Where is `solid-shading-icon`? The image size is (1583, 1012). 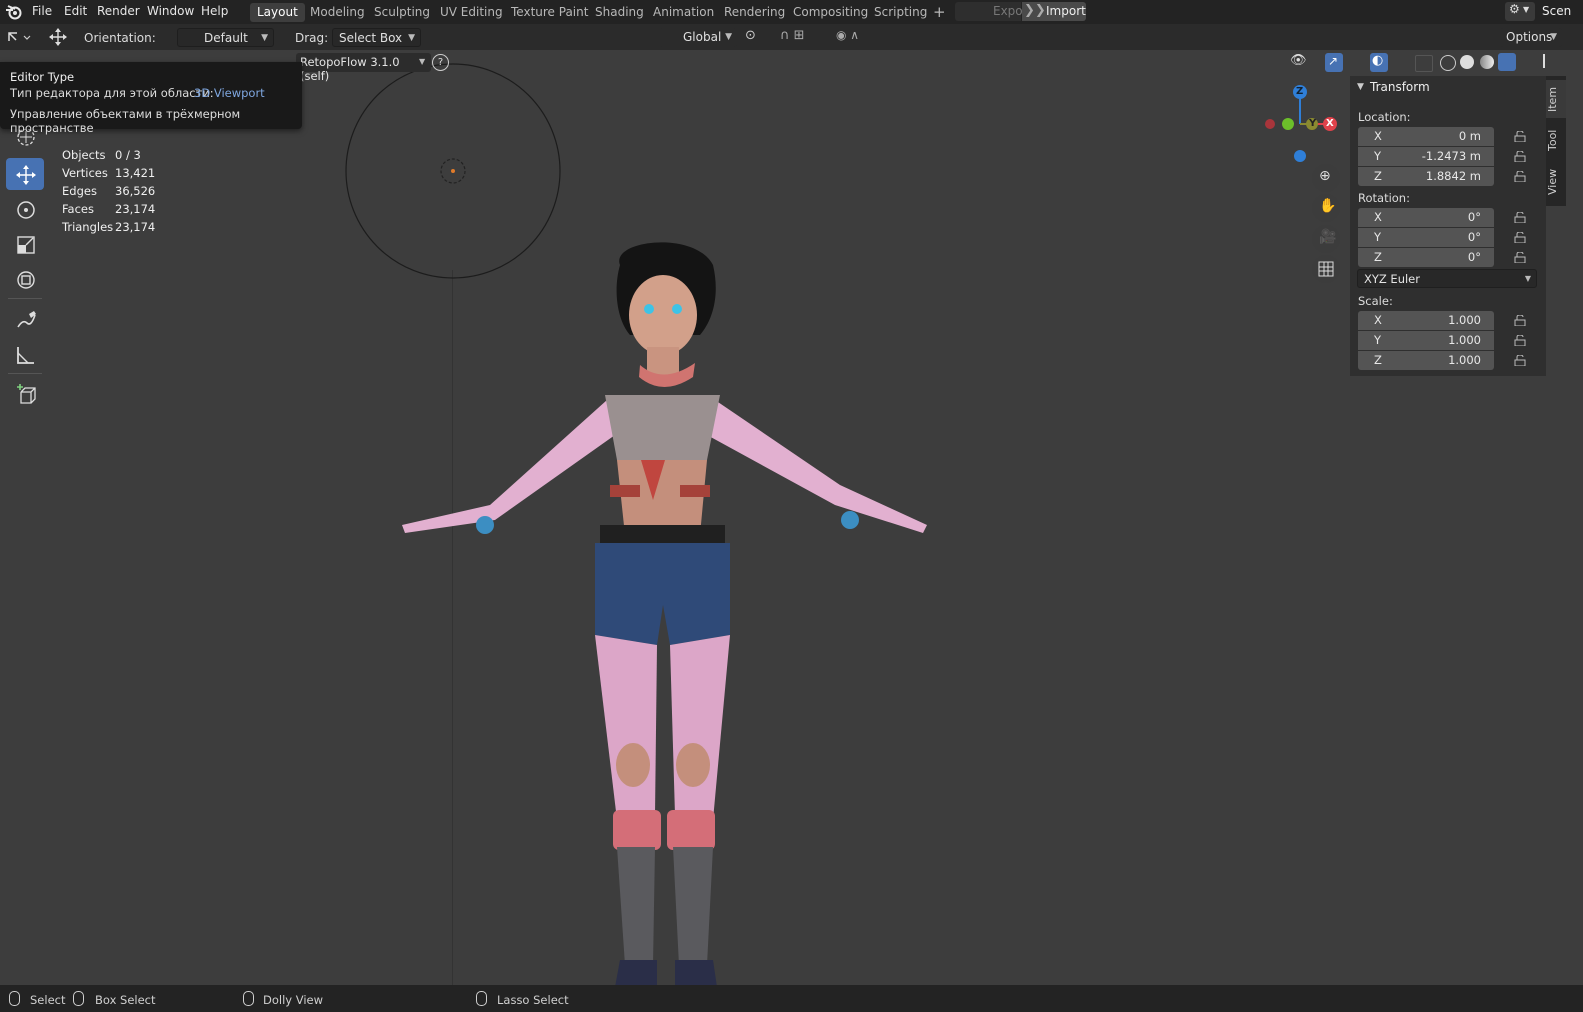
solid-shading-icon is located at coordinates (1467, 62).